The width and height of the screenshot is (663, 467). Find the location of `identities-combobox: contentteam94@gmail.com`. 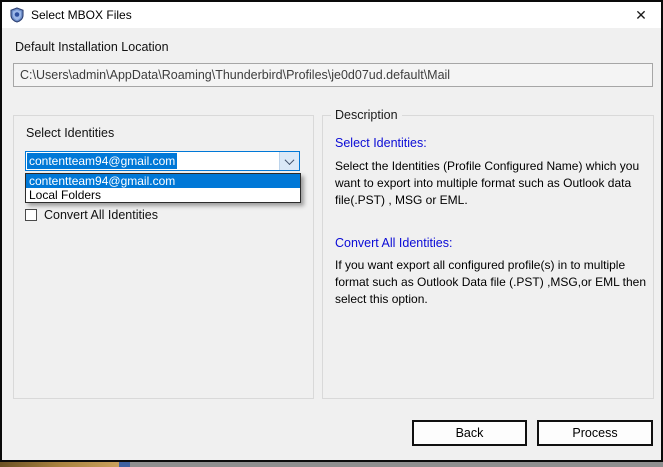

identities-combobox: contentteam94@gmail.com is located at coordinates (162, 161).